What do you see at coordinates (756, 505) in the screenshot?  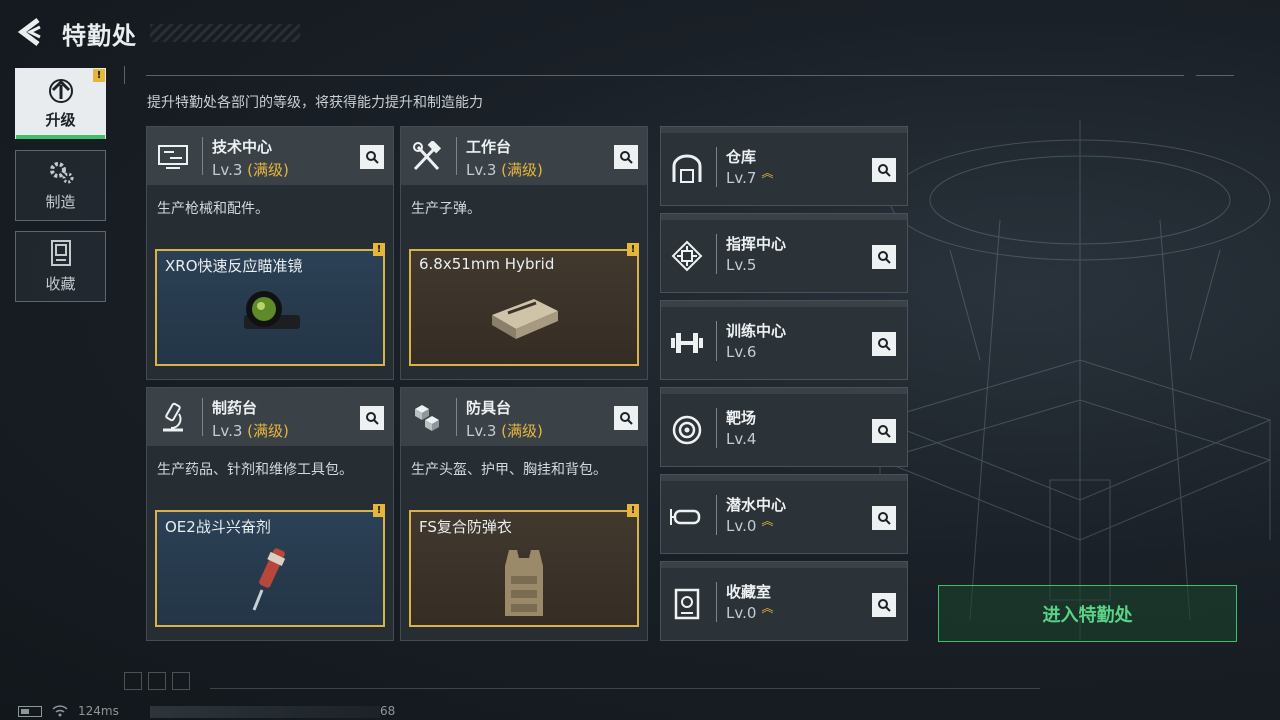 I see `facility-name: 潜水中心` at bounding box center [756, 505].